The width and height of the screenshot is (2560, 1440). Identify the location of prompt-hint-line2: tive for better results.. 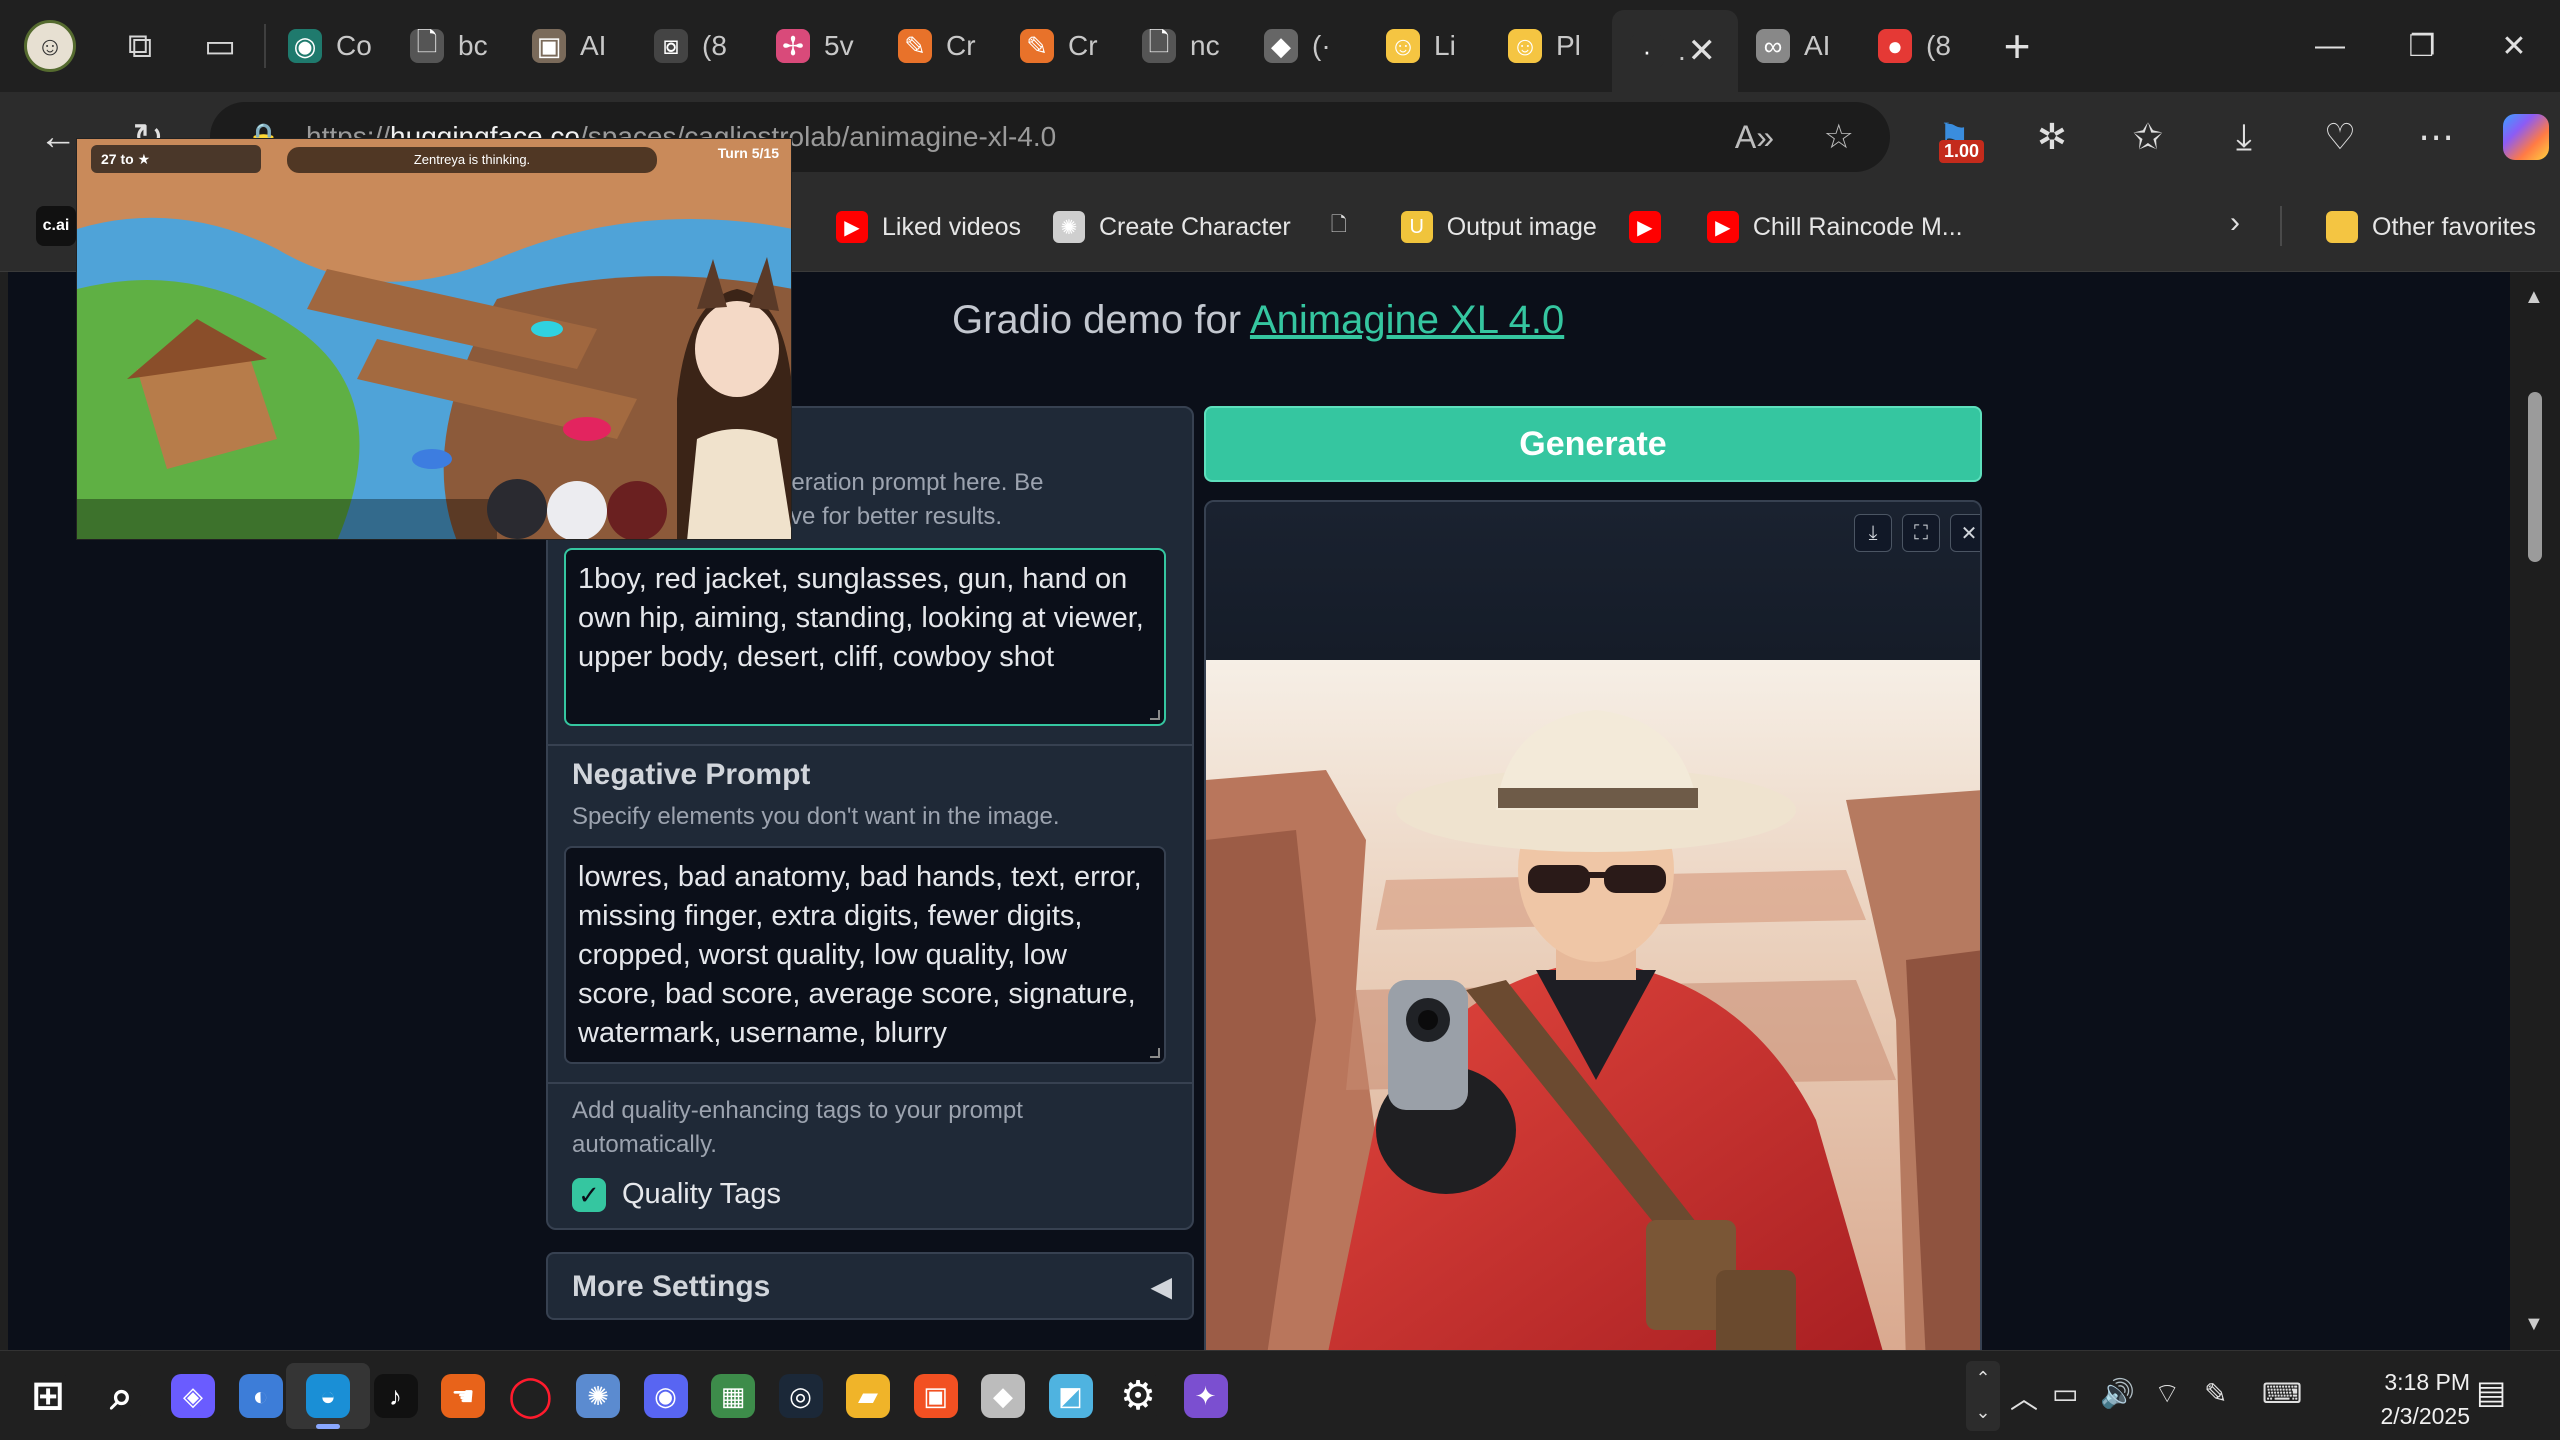
(890, 516).